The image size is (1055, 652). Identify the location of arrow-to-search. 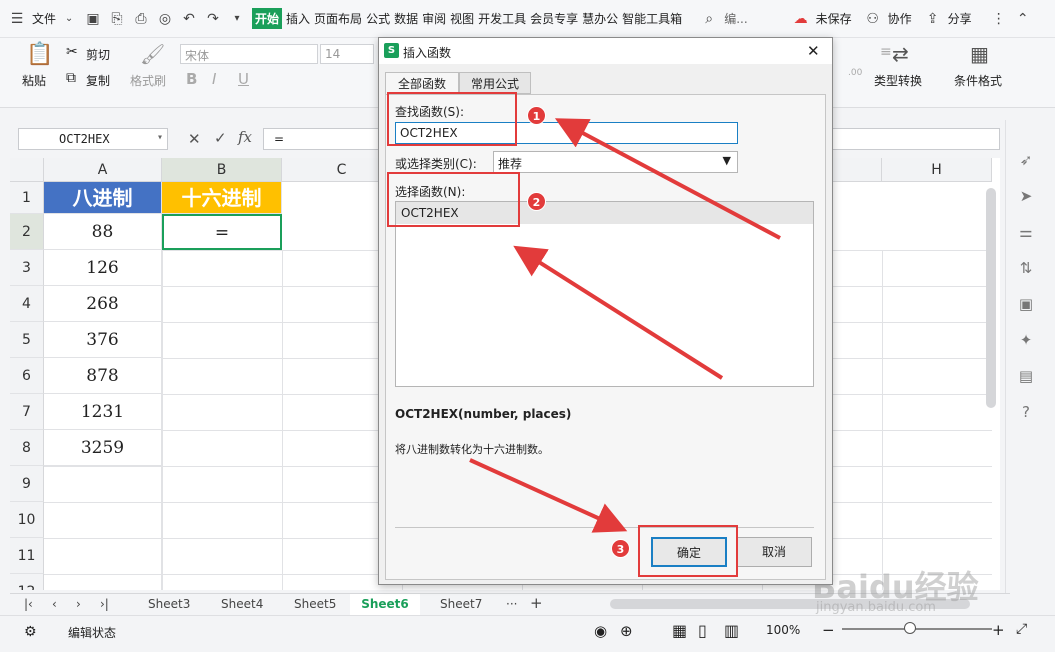
(667, 179).